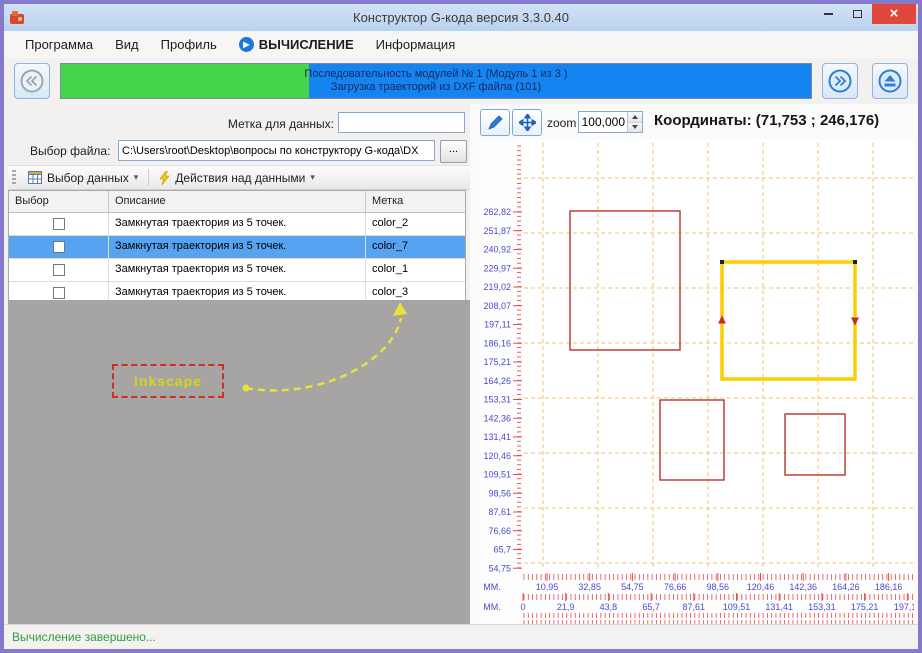 Image resolution: width=922 pixels, height=653 pixels. Describe the element at coordinates (324, 347) in the screenshot. I see `annotation-arrow` at that location.